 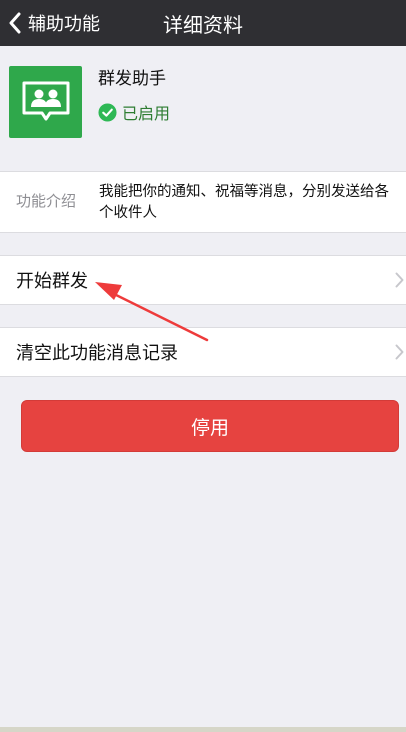 I want to click on bottom-edge, so click(x=203, y=729).